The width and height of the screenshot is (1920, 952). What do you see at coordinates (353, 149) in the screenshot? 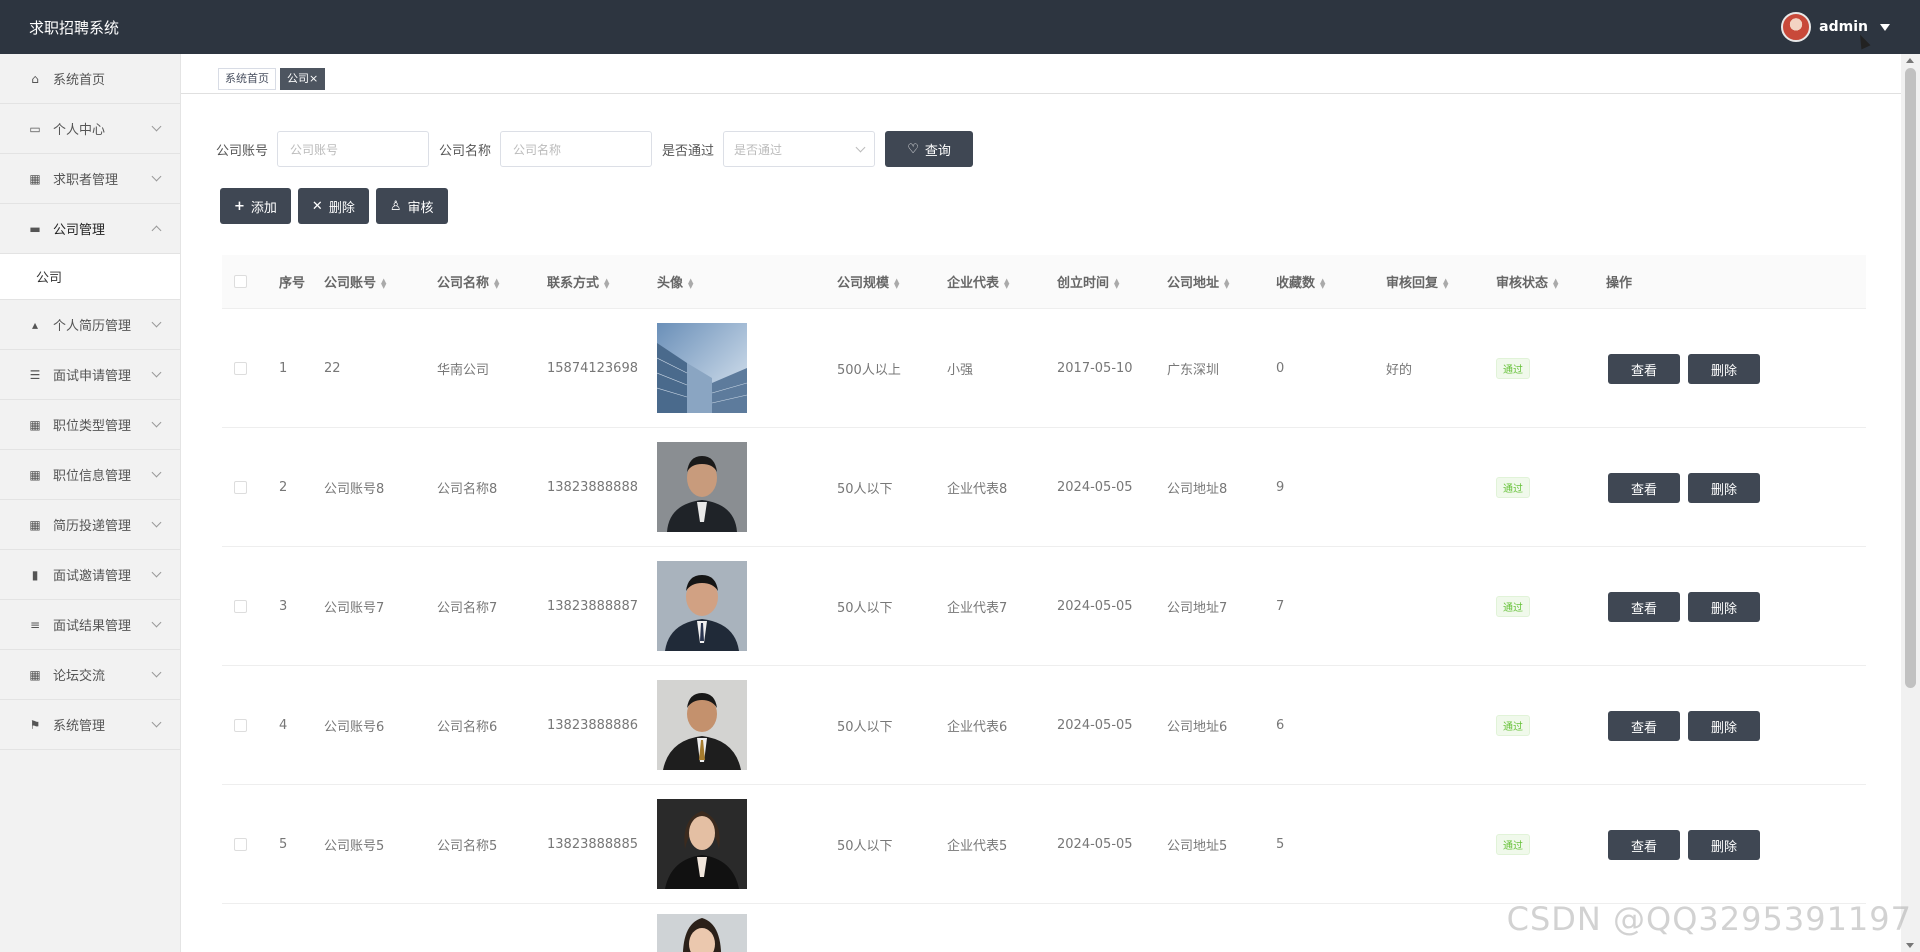
I see `account-input: 公司账号` at bounding box center [353, 149].